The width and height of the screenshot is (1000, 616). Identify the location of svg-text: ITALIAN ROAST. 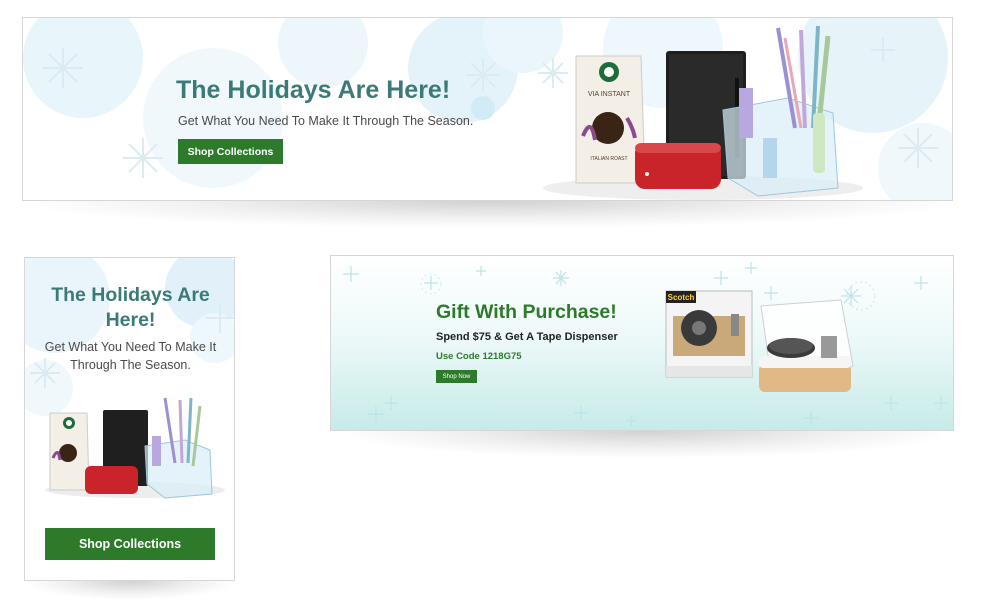
(608, 159).